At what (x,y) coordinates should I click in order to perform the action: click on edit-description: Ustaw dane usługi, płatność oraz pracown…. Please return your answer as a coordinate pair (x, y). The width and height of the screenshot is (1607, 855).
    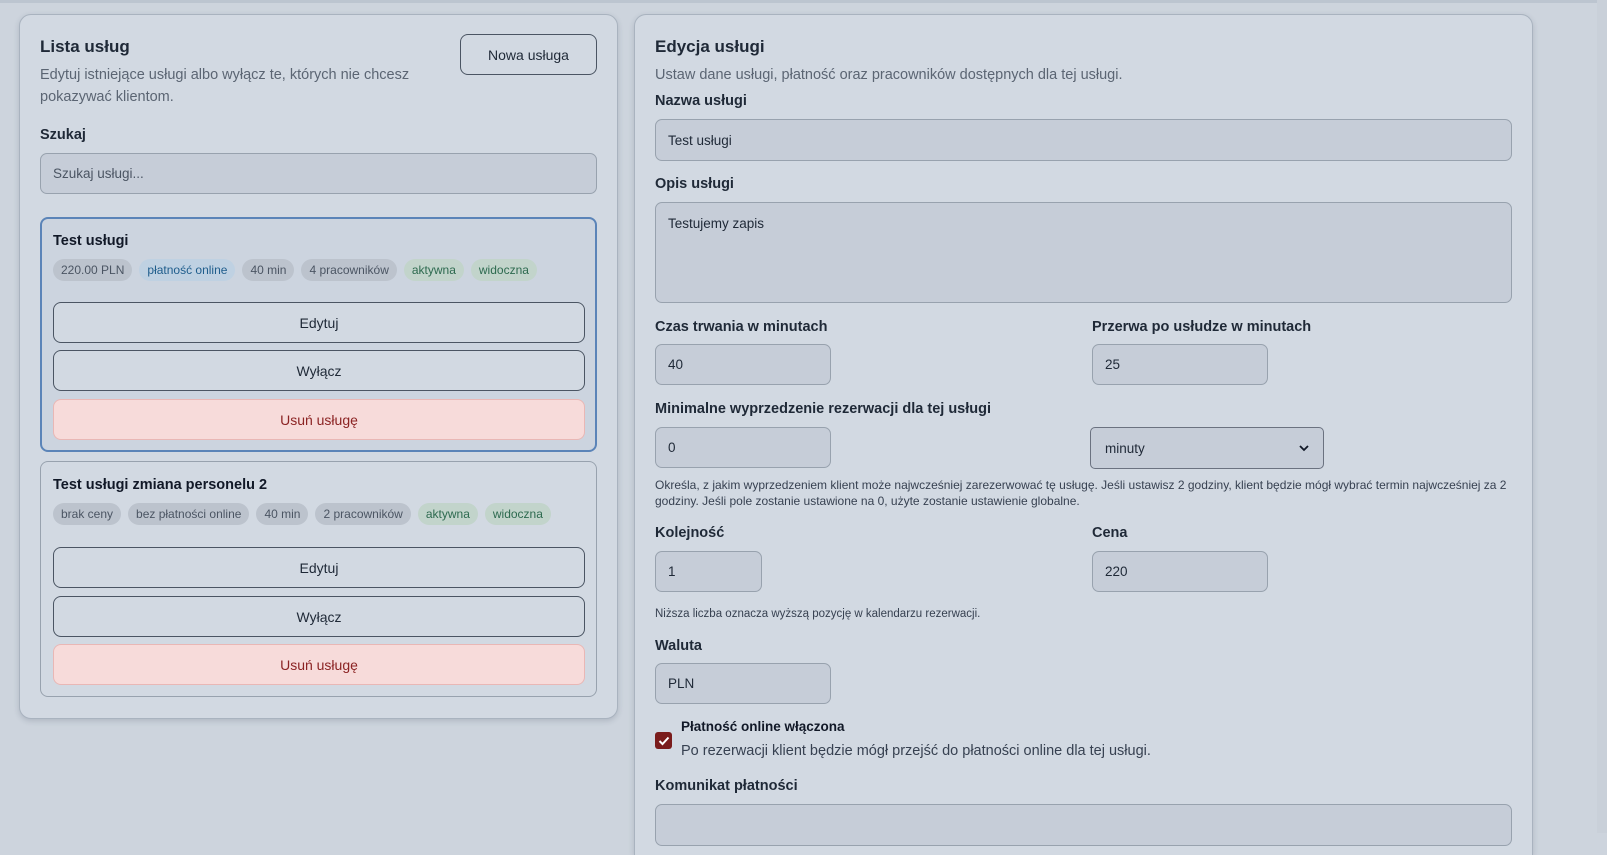
    Looking at the image, I should click on (889, 75).